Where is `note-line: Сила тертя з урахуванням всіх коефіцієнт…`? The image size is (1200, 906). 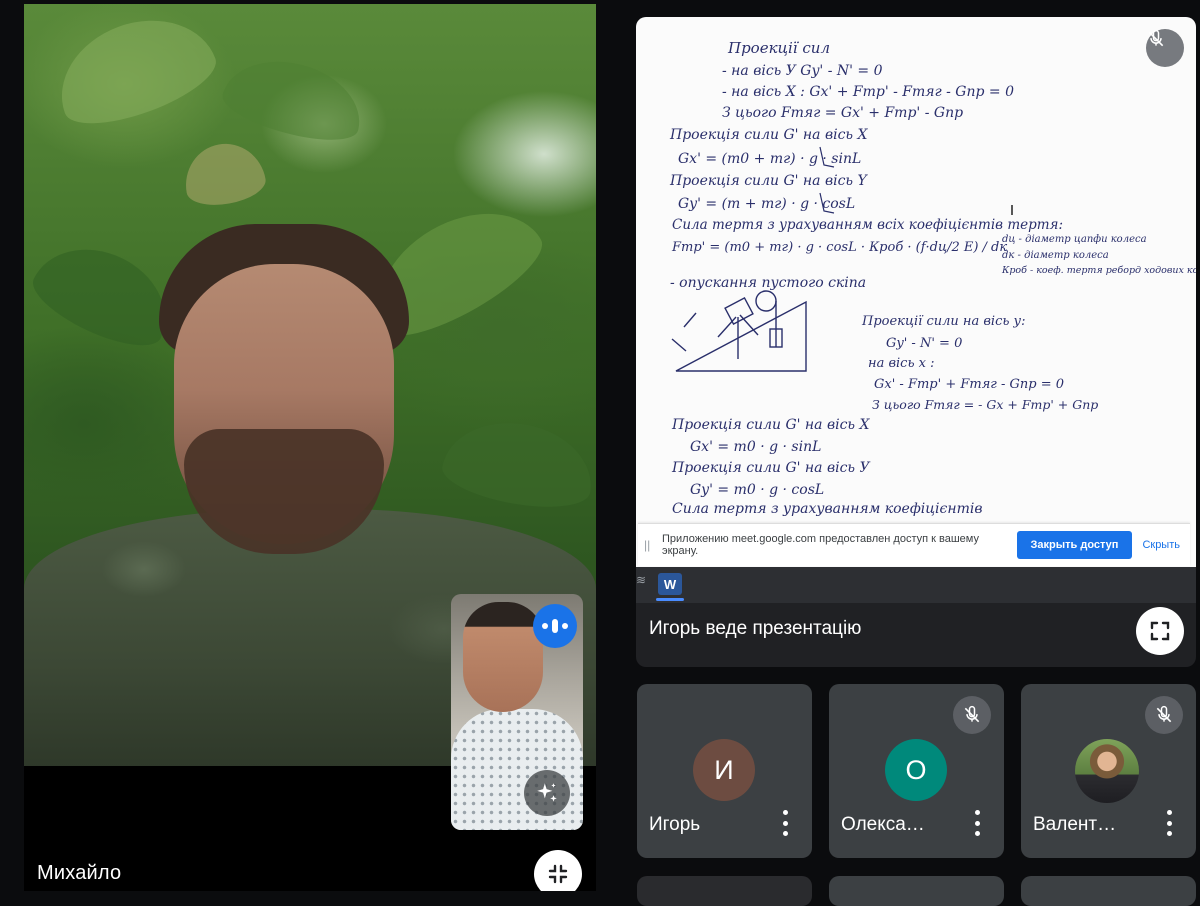 note-line: Сила тертя з урахуванням всіх коефіцієнт… is located at coordinates (867, 225).